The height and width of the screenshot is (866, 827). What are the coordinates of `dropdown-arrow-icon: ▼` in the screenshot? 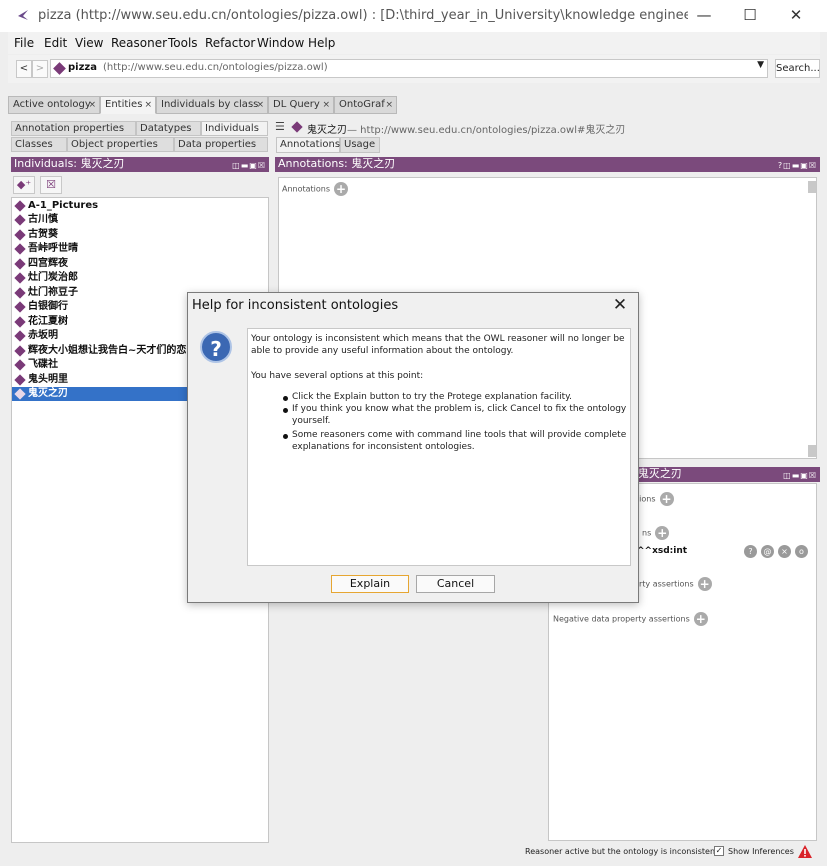 It's located at (760, 65).